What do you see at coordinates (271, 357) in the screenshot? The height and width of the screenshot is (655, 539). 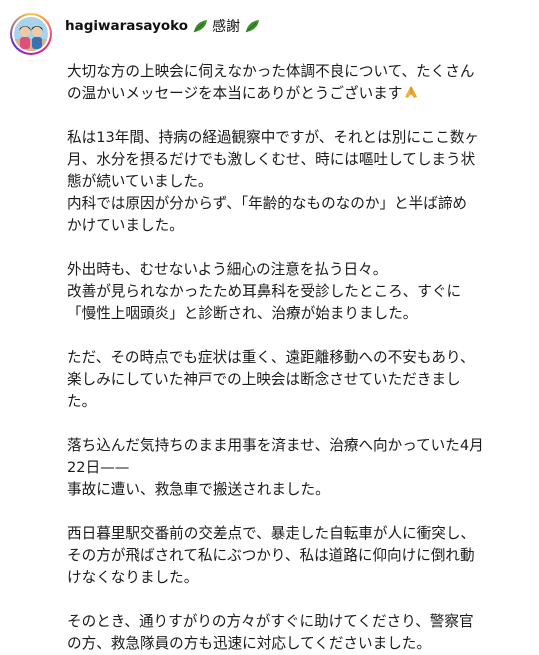 I see `caption-line: ただ、その時点でも症状は重く、遠距離移動への不安もあり、` at bounding box center [271, 357].